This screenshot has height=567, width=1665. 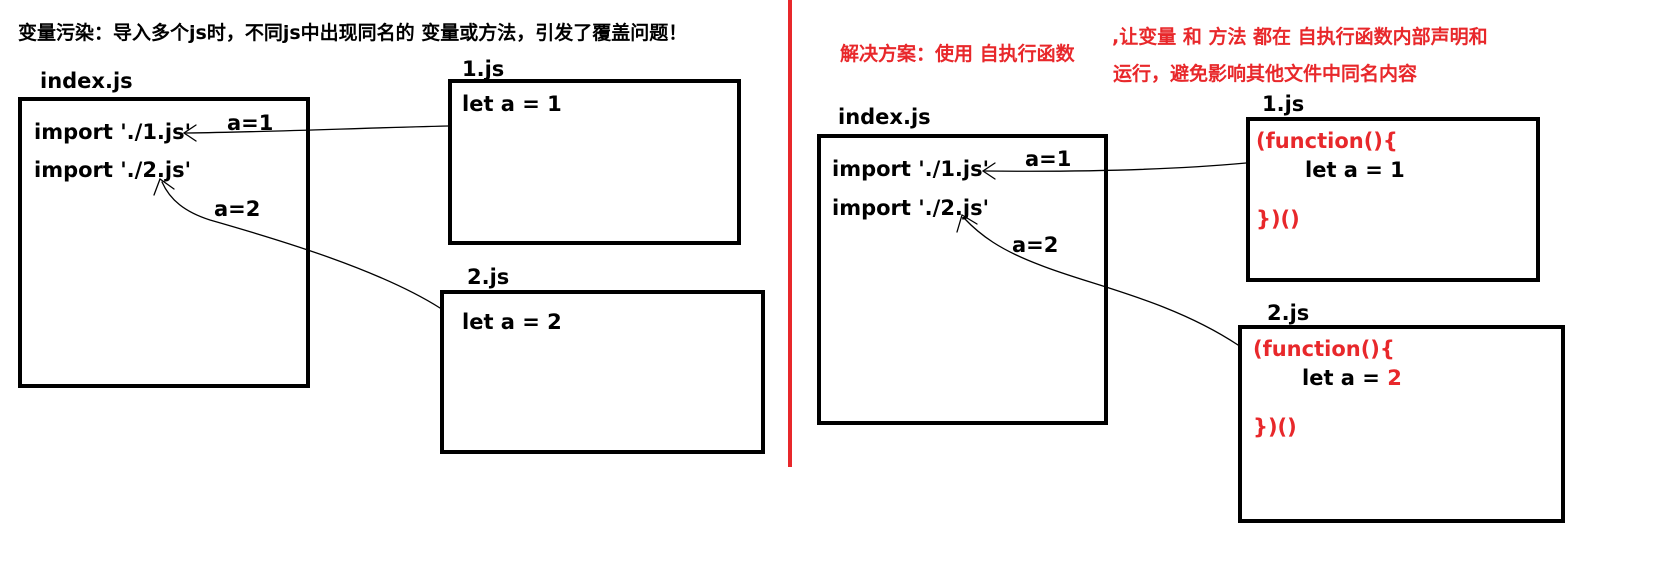 I want to click on arrow-file2-to-import2, so click(x=301, y=245).